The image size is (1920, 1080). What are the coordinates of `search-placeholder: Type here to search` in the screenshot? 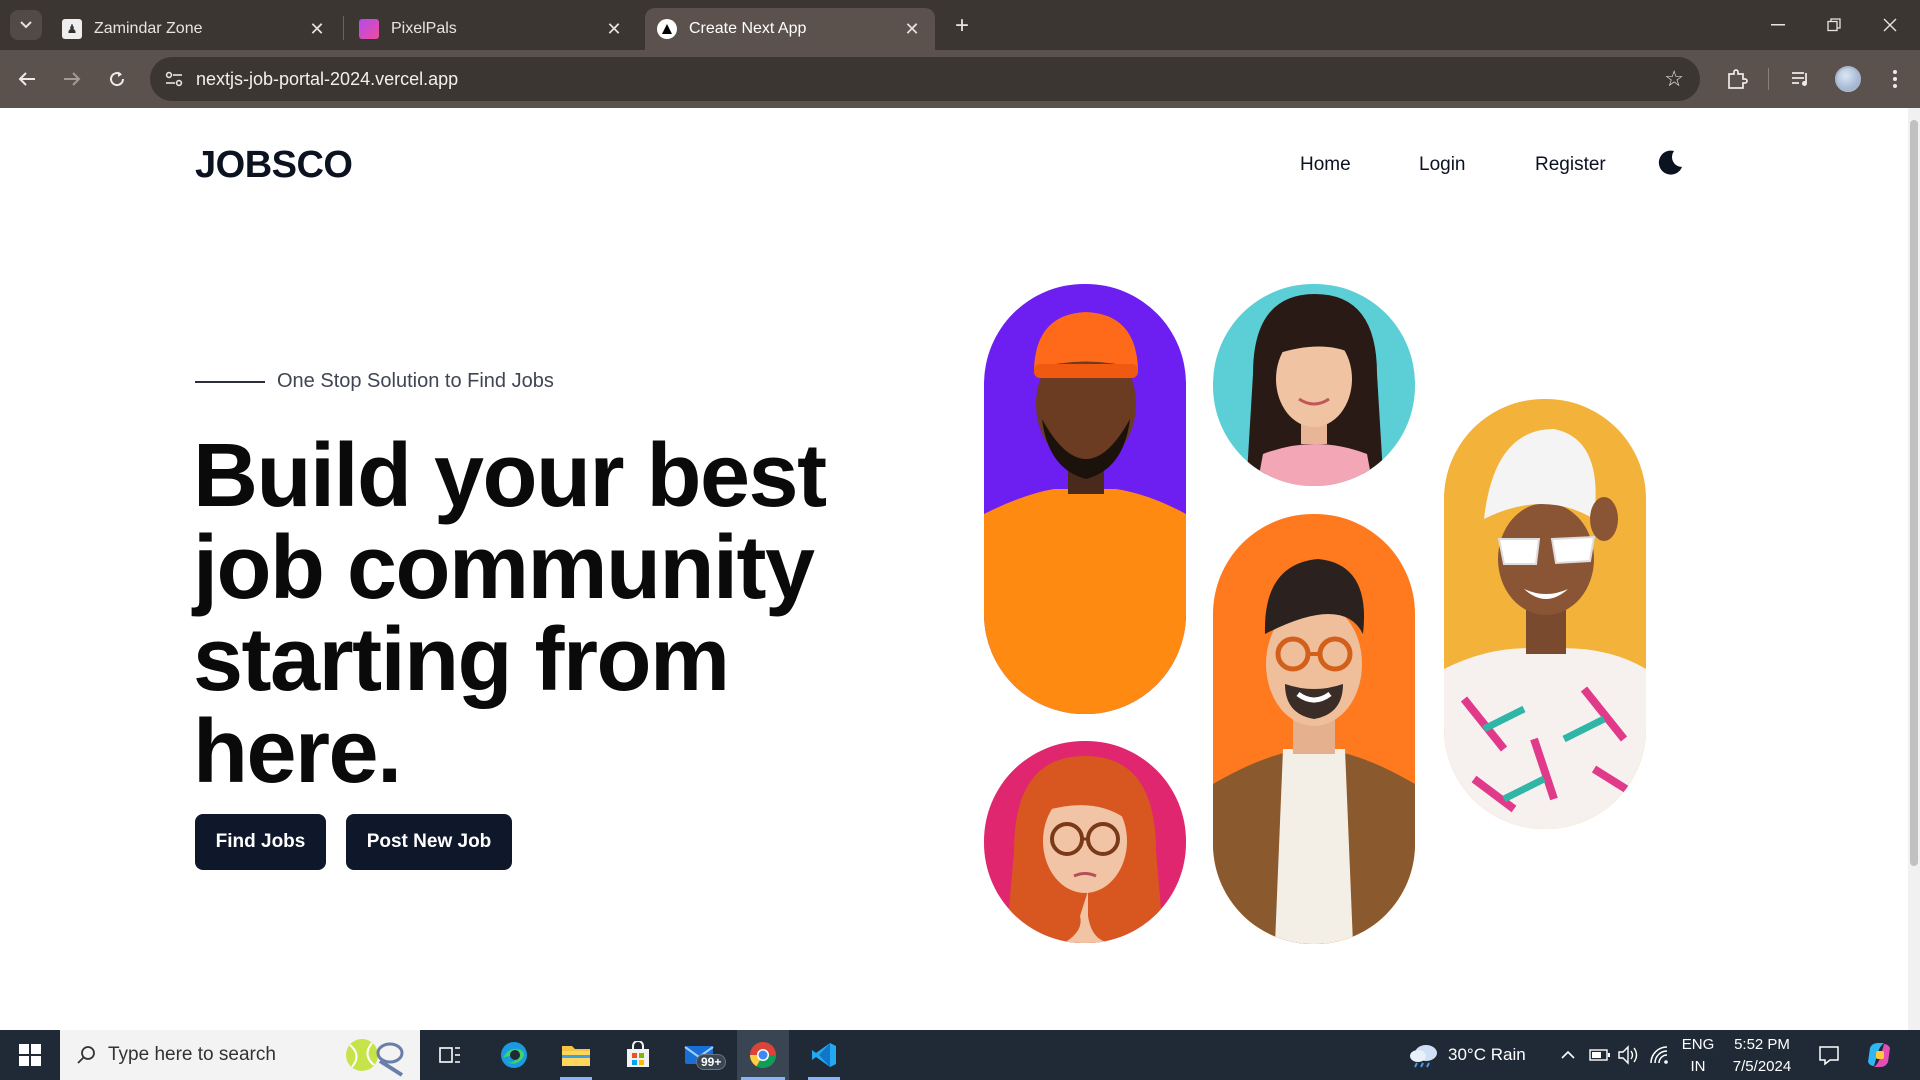 It's located at (192, 1055).